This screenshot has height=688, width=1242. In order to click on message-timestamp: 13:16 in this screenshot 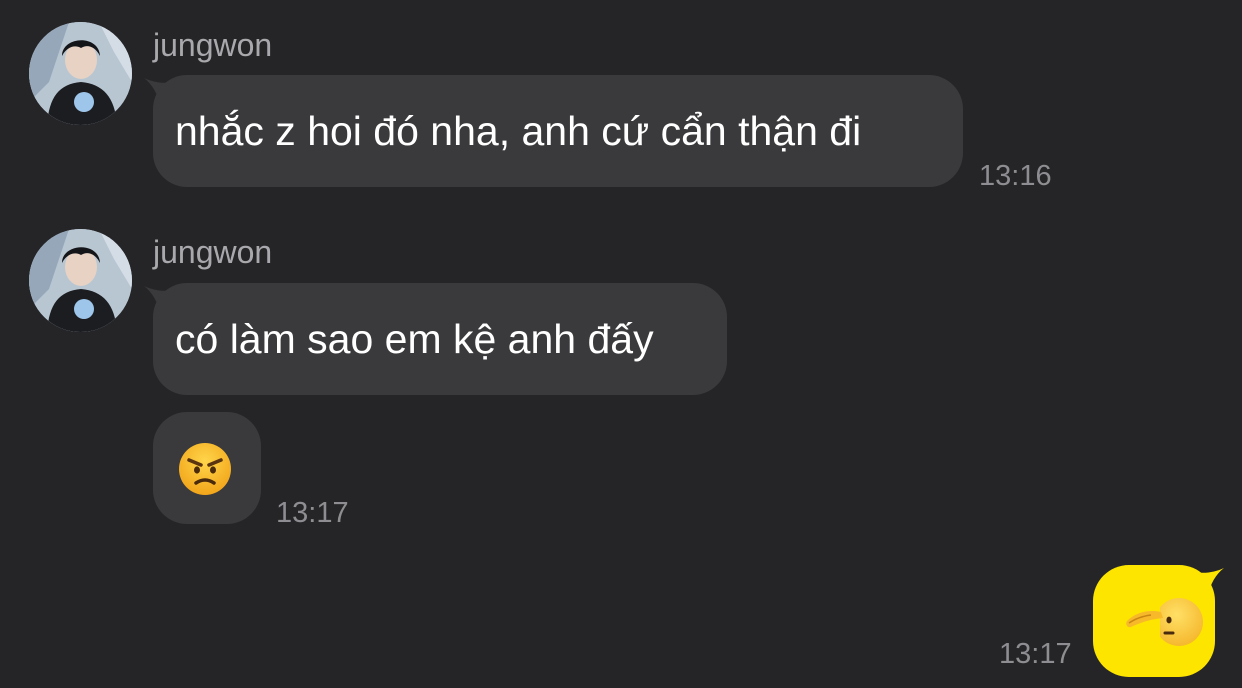, I will do `click(1015, 176)`.